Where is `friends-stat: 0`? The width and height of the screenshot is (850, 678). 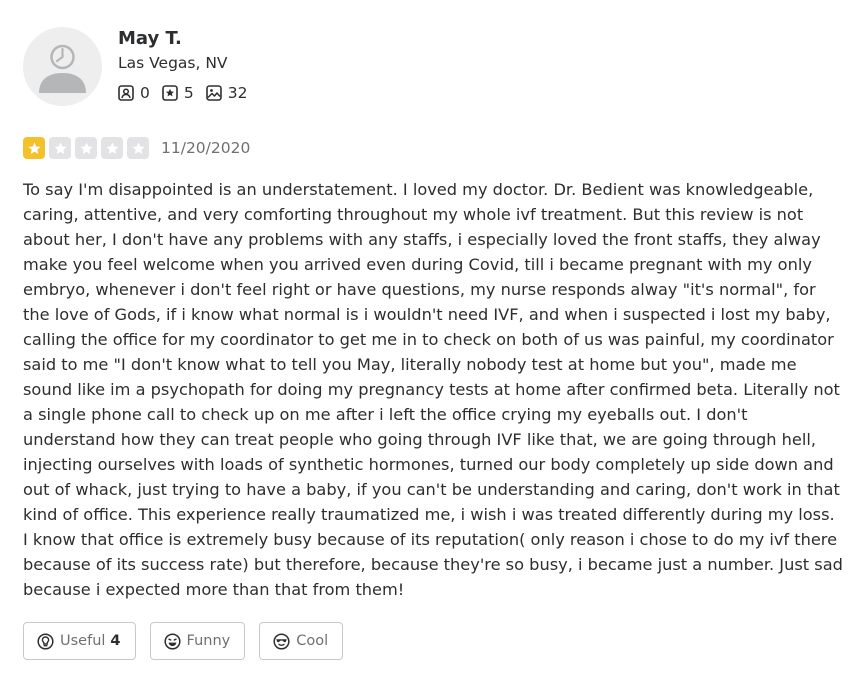
friends-stat: 0 is located at coordinates (134, 93).